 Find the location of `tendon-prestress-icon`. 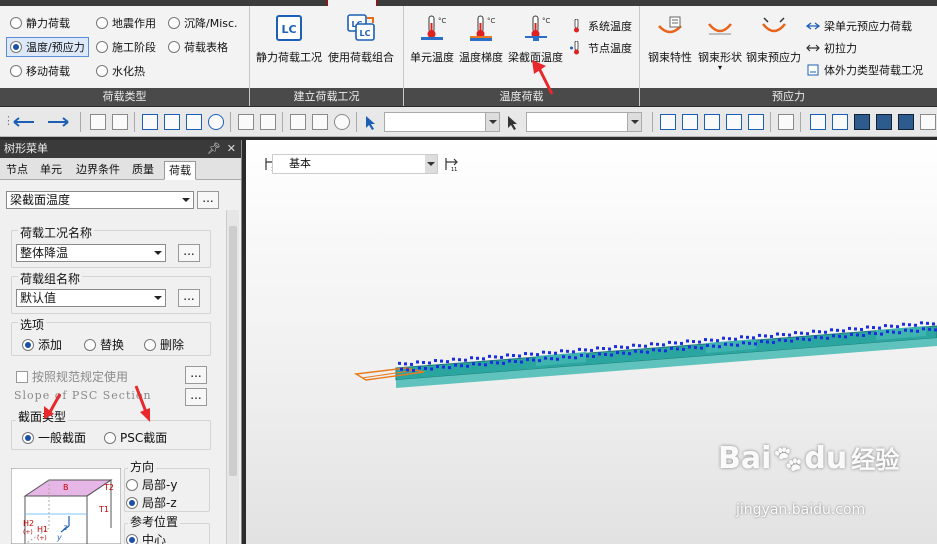

tendon-prestress-icon is located at coordinates (773, 25).